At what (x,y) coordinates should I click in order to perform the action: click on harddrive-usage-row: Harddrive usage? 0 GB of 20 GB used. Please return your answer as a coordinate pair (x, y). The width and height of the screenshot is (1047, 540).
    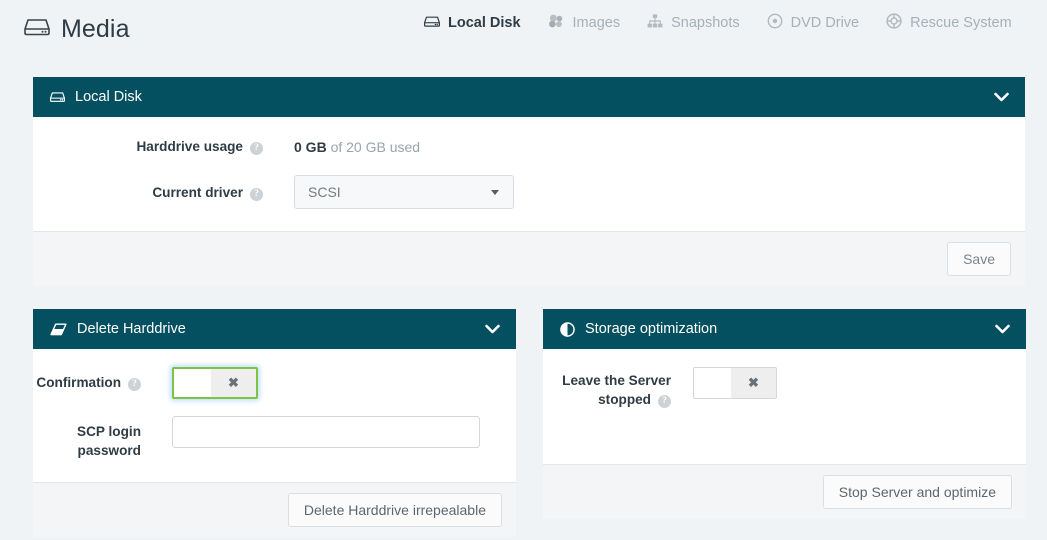
    Looking at the image, I should click on (529, 147).